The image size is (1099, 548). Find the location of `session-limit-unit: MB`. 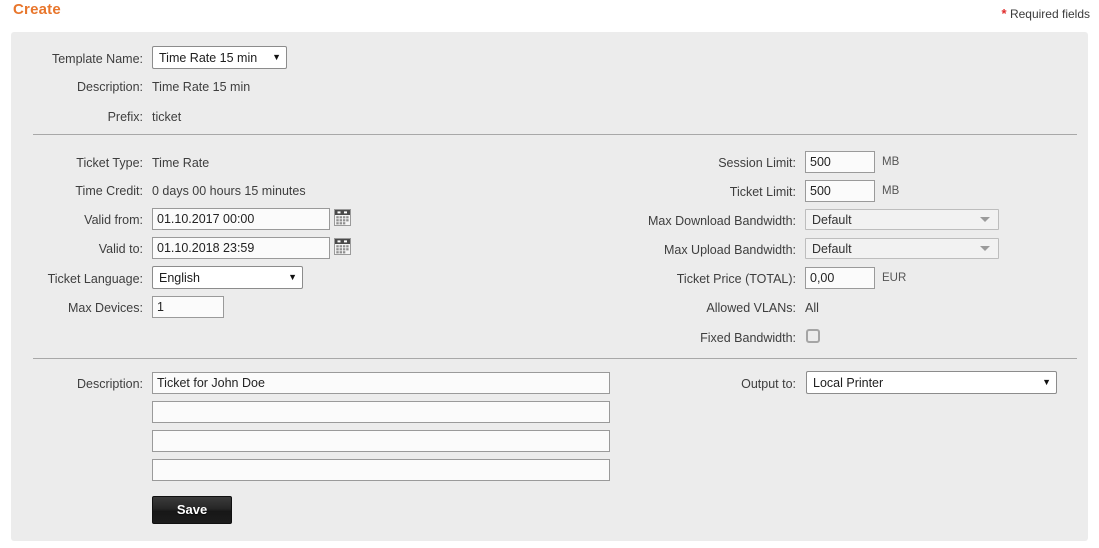

session-limit-unit: MB is located at coordinates (891, 162).